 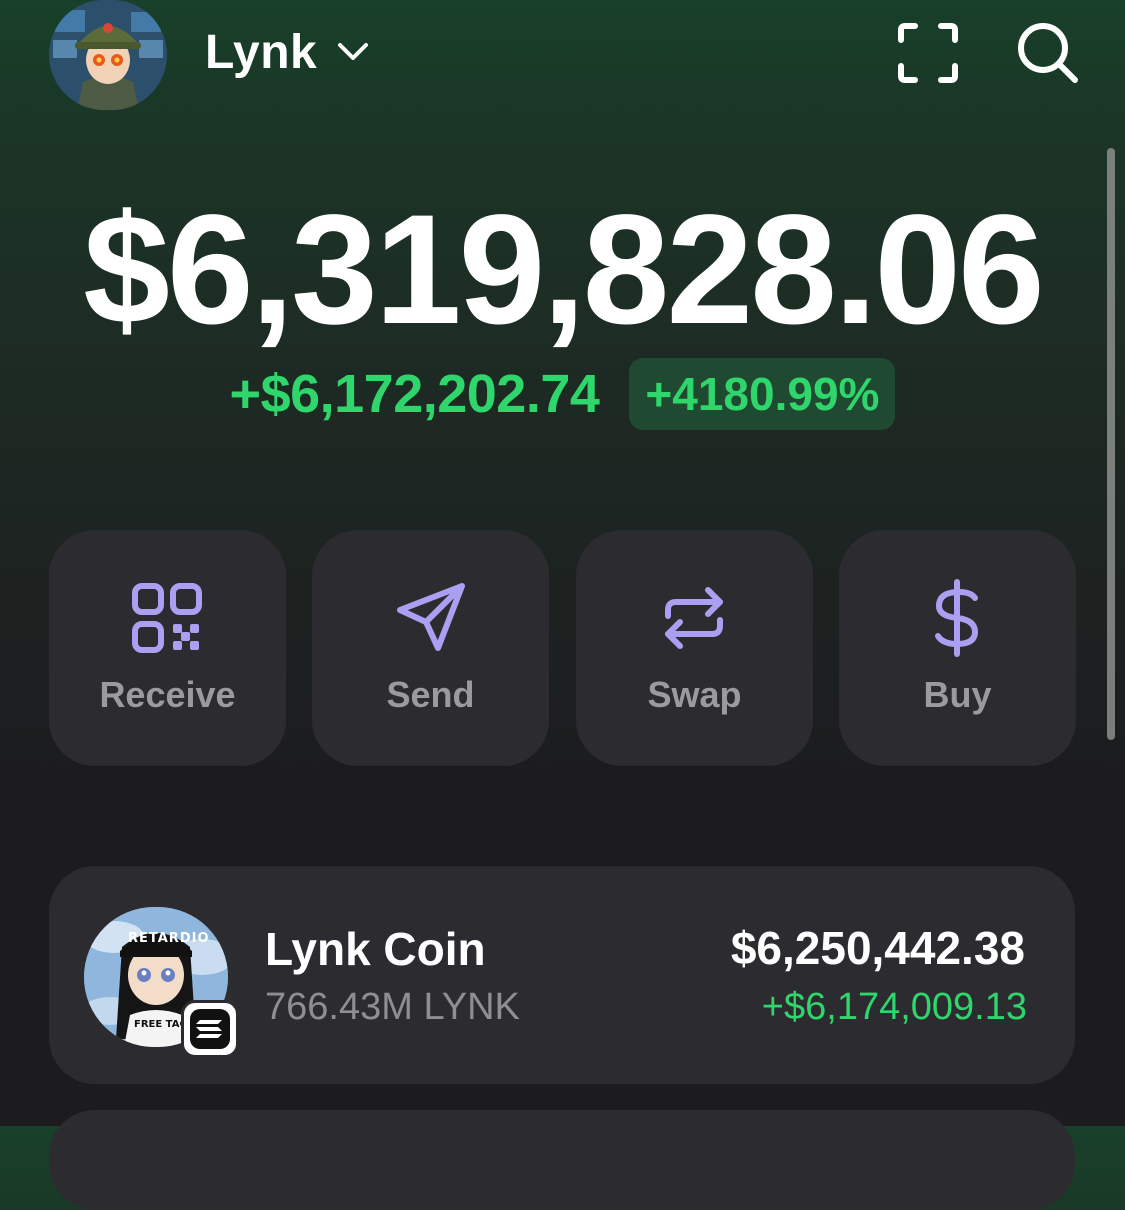 I want to click on balance-change-amount: +$6,172,202.74, so click(x=414, y=394).